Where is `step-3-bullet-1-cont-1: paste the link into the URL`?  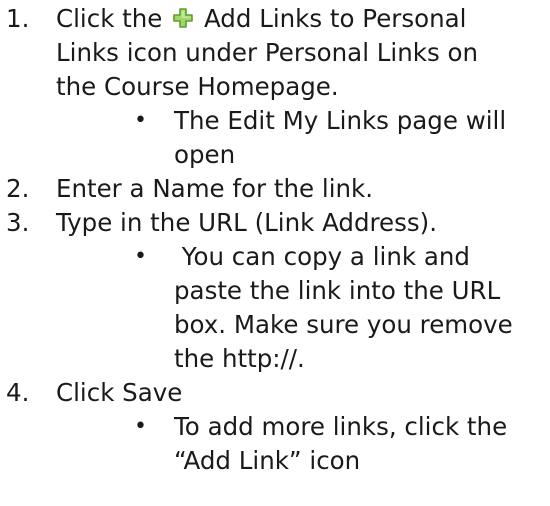 step-3-bullet-1-cont-1: paste the link into the URL is located at coordinates (275, 291).